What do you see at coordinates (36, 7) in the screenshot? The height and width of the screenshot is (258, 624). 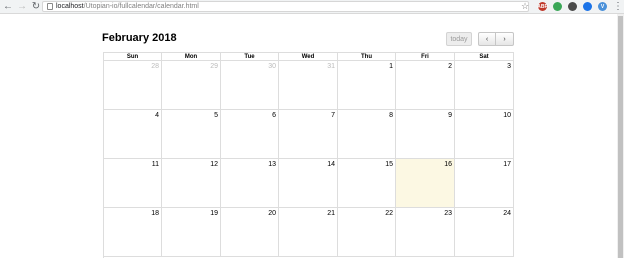 I see `reload-button: ↻` at bounding box center [36, 7].